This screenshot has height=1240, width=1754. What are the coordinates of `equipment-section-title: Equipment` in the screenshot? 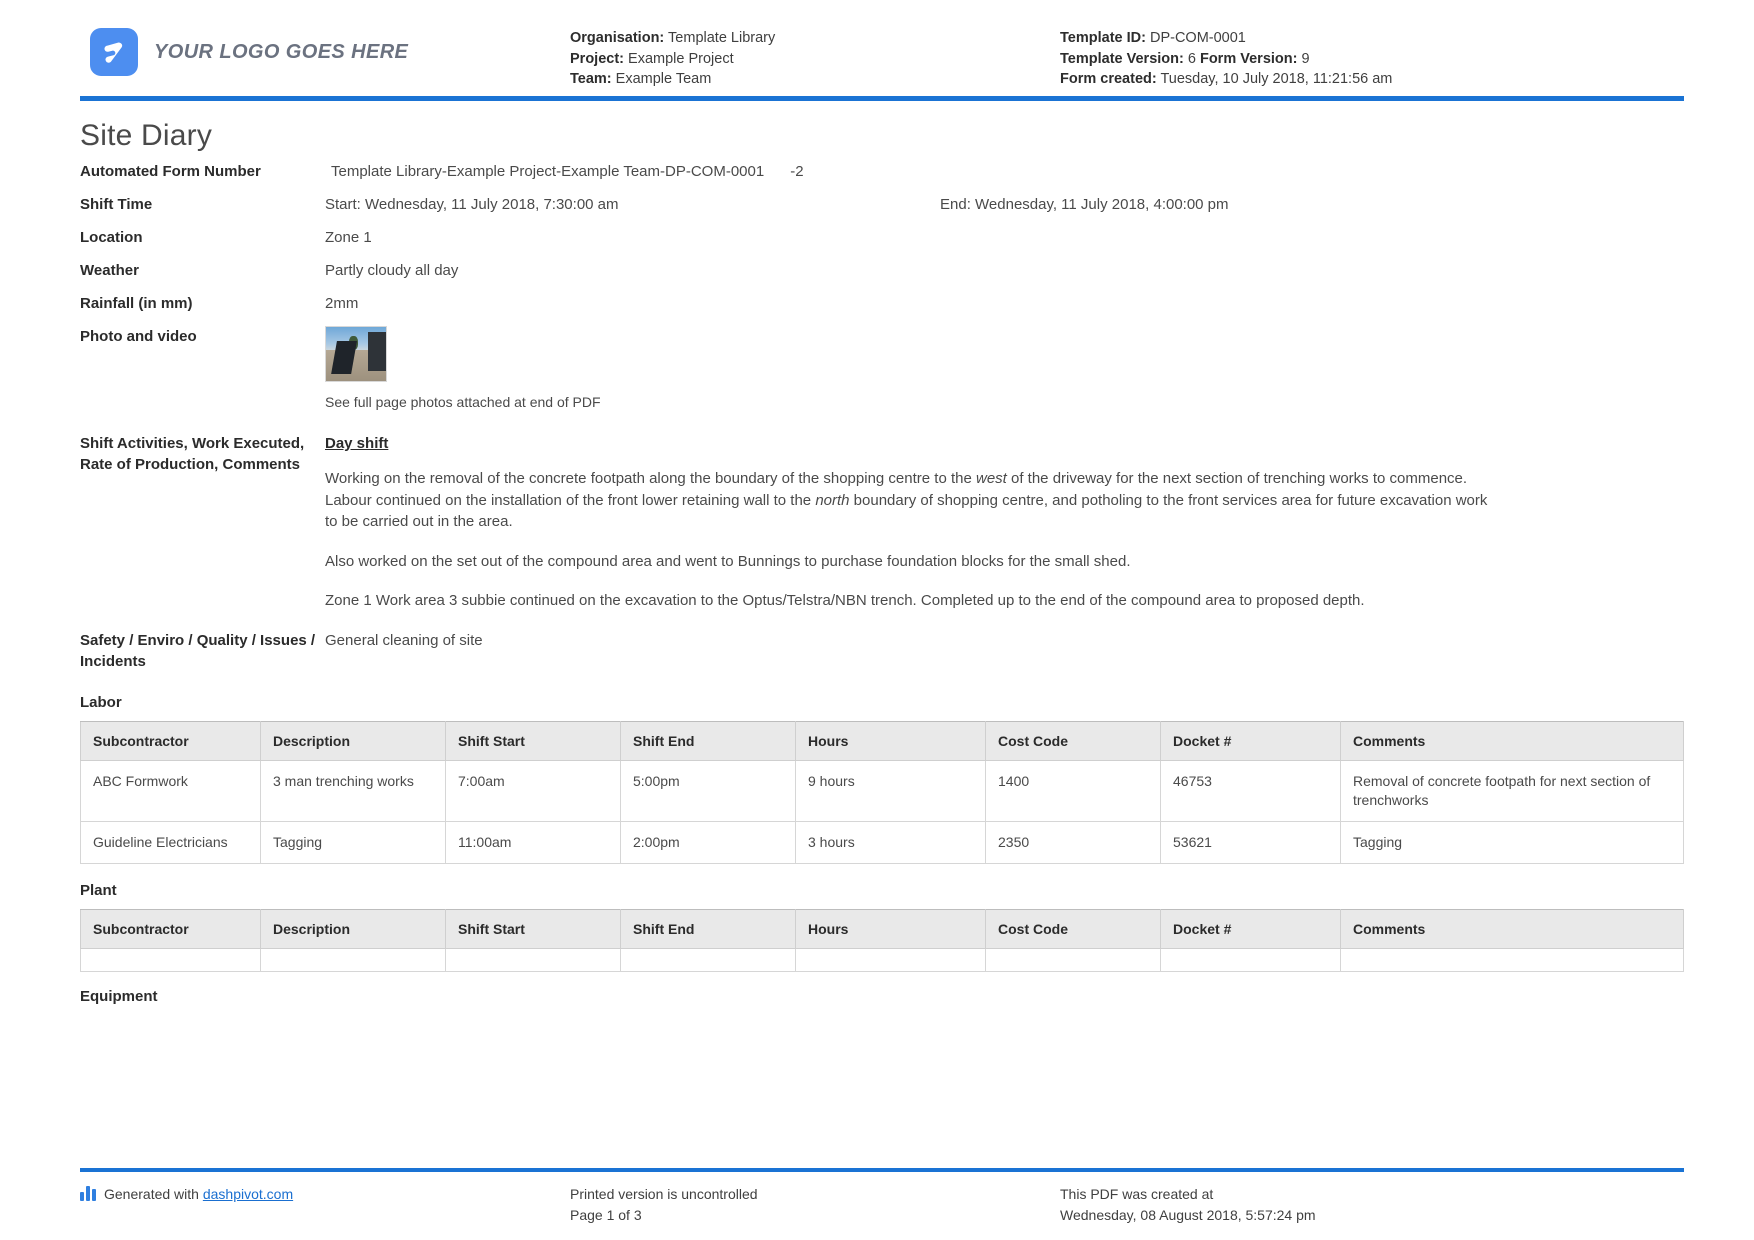 It's located at (119, 996).